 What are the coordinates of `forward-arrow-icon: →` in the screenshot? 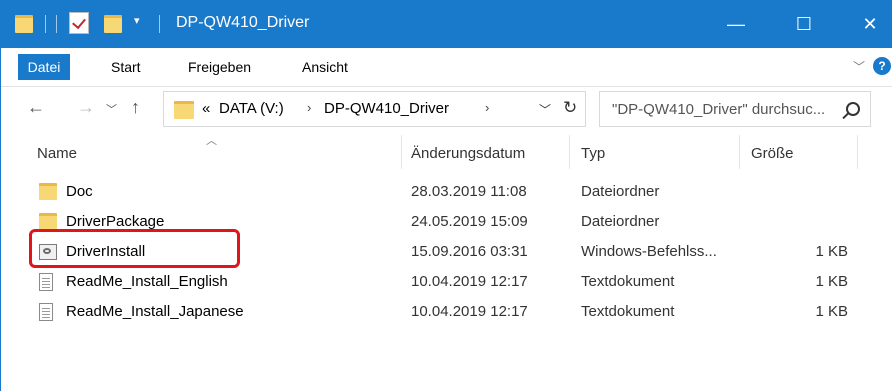 It's located at (86, 107).